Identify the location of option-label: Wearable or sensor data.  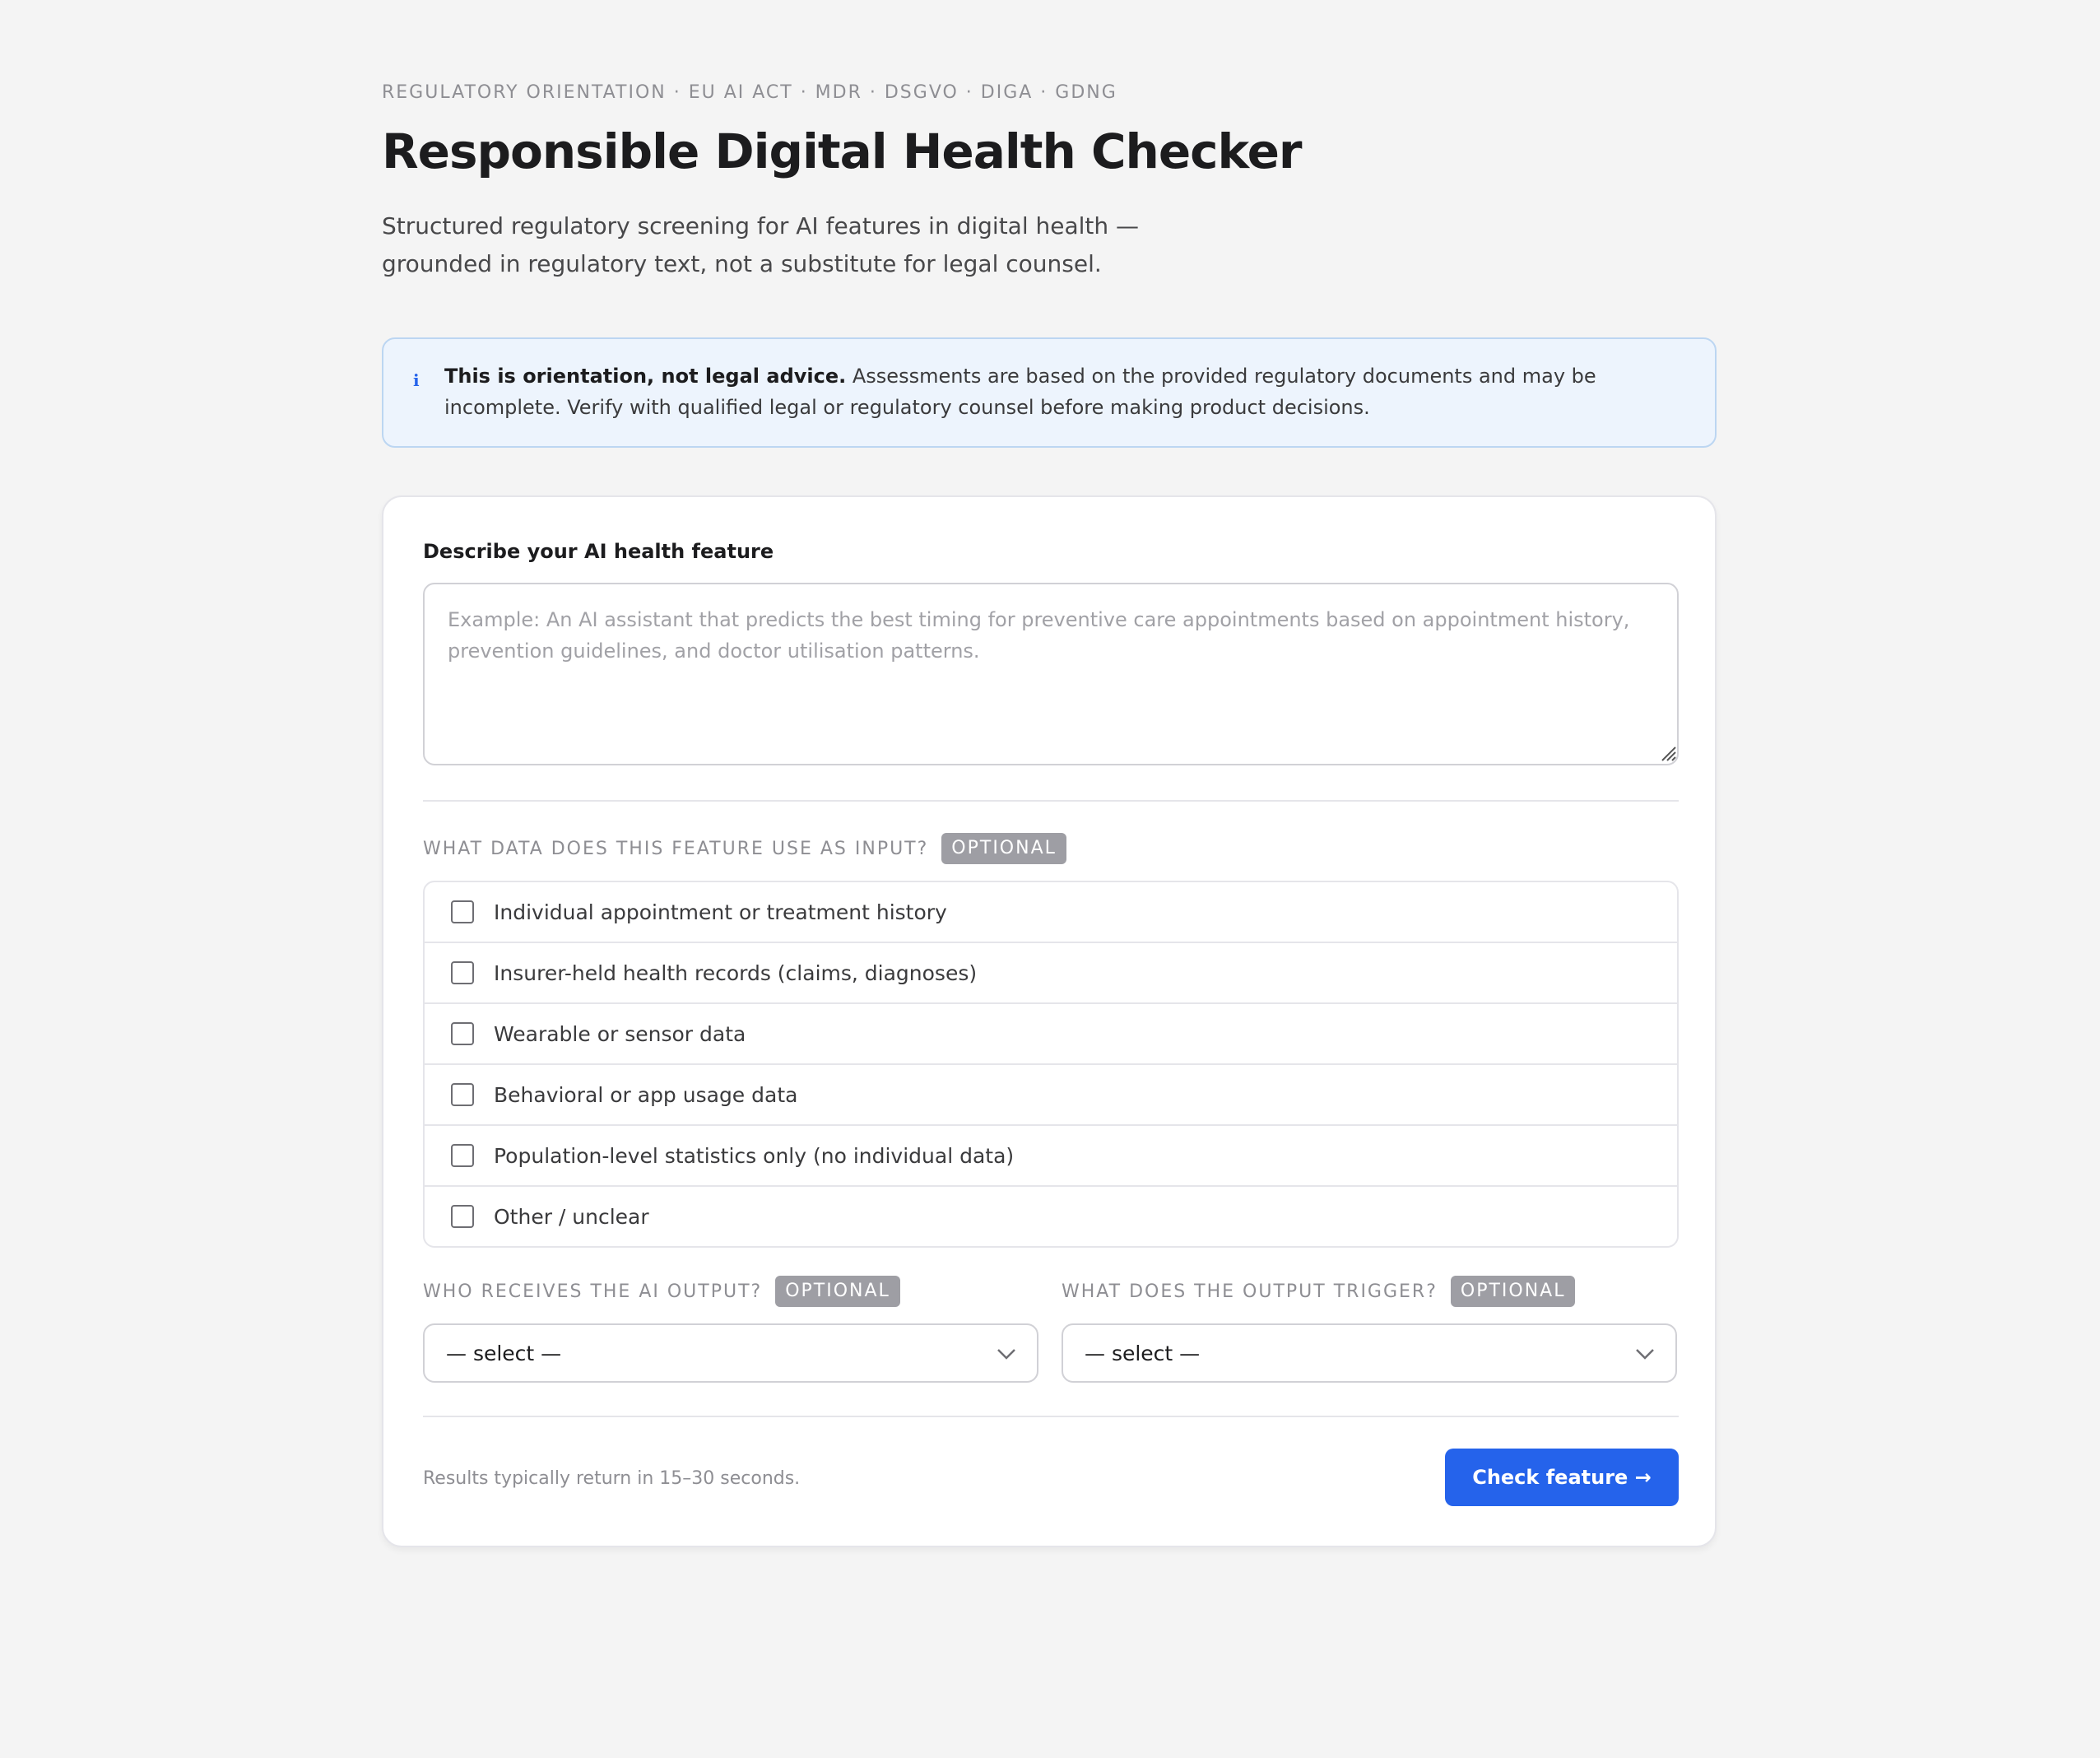
(620, 1033).